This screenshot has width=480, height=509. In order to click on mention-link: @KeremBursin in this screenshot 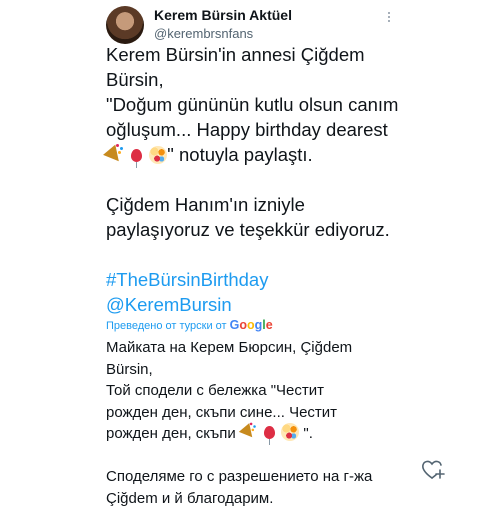, I will do `click(169, 304)`.